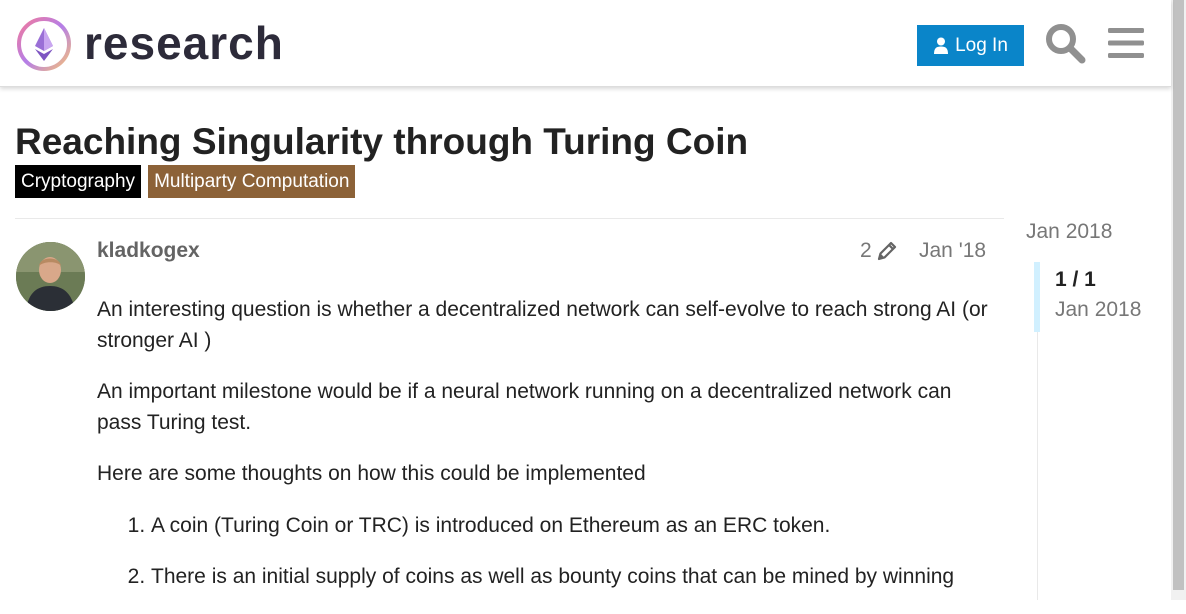 This screenshot has height=614, width=1186. Describe the element at coordinates (148, 251) in the screenshot. I see `post-author-username: kladkogex` at that location.